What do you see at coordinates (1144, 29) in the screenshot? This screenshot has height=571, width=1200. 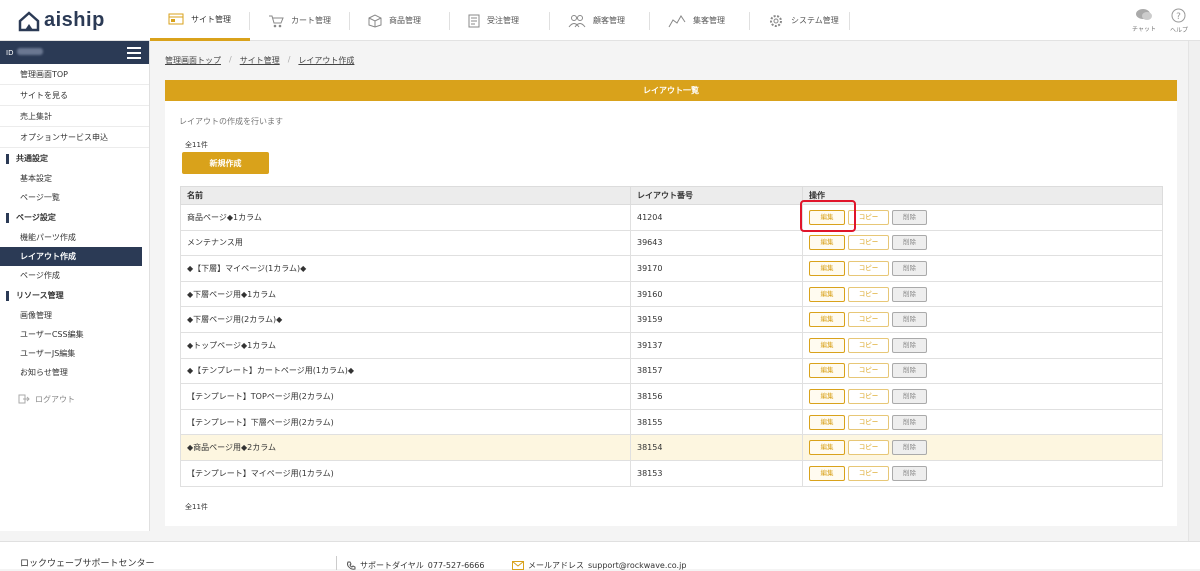 I see `chat-label: チャット` at bounding box center [1144, 29].